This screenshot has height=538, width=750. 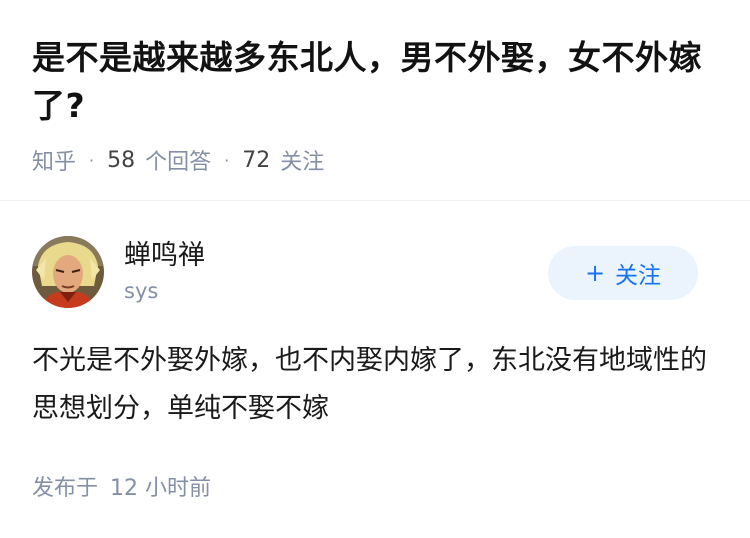 I want to click on follow-button: + 关注, so click(x=623, y=273).